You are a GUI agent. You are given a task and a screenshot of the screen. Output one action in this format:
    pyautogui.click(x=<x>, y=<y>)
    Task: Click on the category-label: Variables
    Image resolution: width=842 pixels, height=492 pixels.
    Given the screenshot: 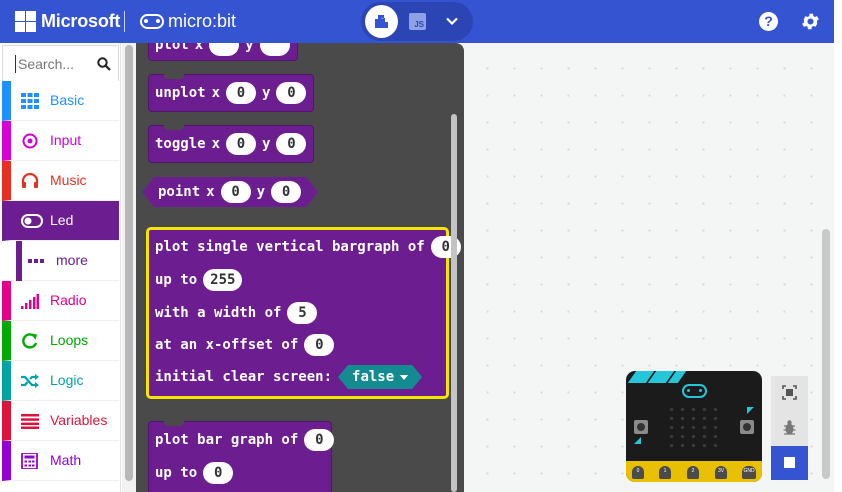 What is the action you would take?
    pyautogui.click(x=79, y=420)
    